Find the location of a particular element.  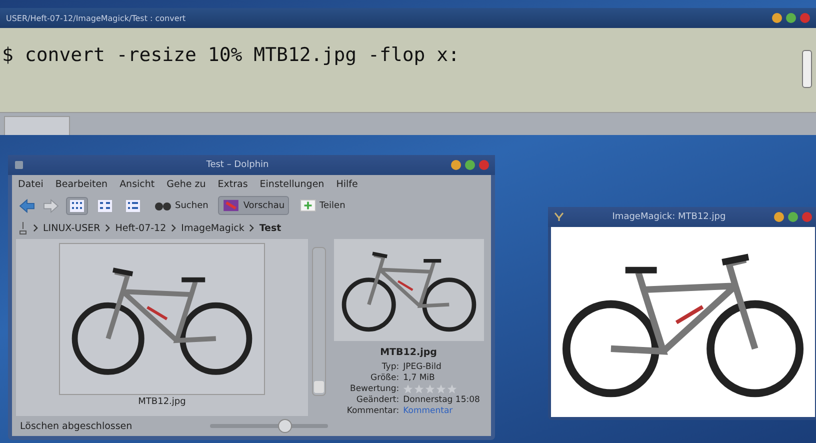

breadcrumb-item: Heft-07-12 is located at coordinates (140, 228).